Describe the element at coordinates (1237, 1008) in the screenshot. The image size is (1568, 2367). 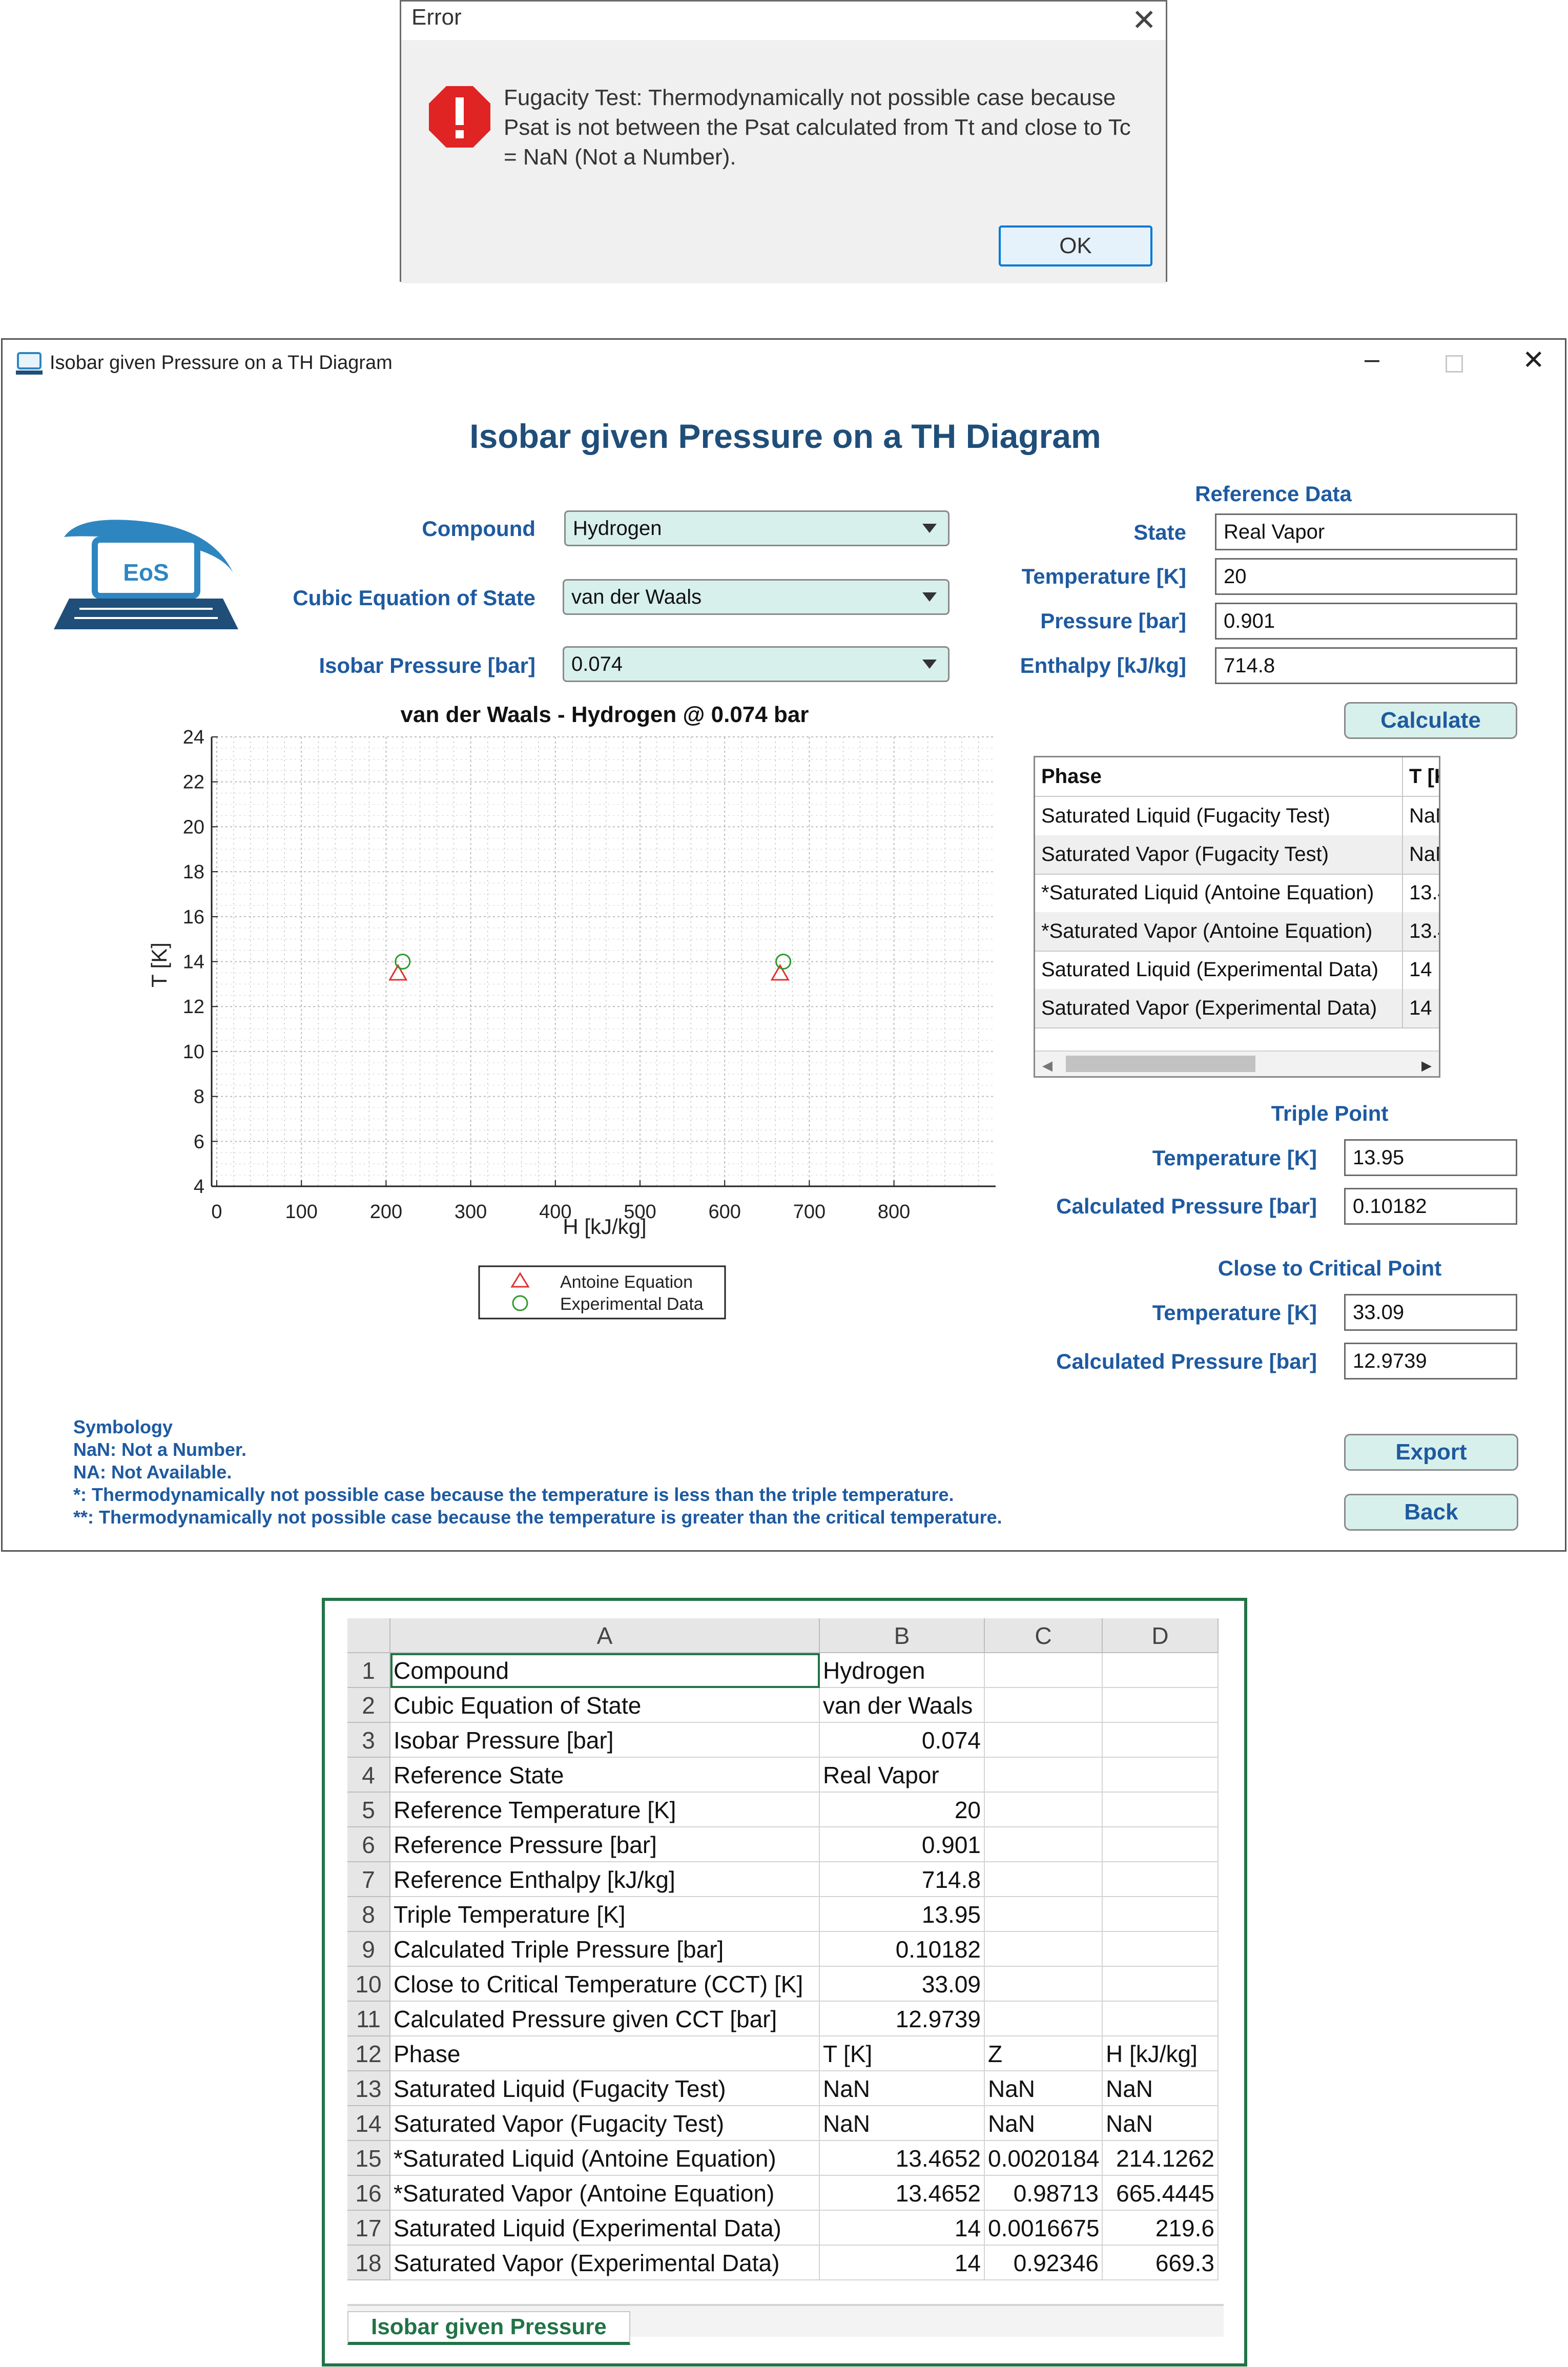
I see `table-row: Saturated Vapor (Experimental Data) 14` at that location.